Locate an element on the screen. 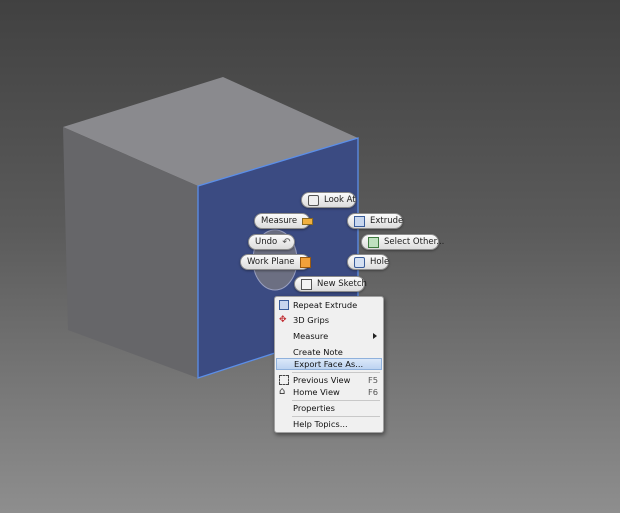  work-plane-button: Work Plane is located at coordinates (275, 262).